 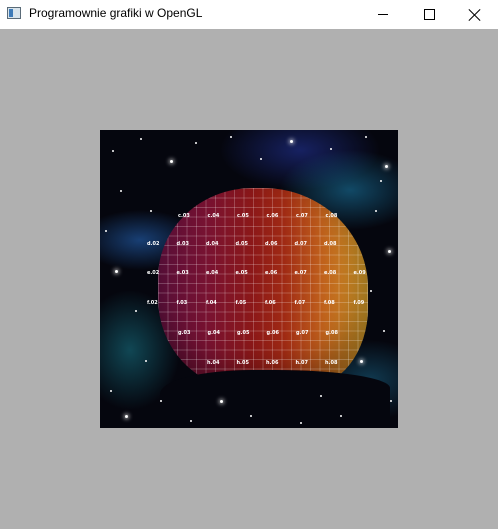 I want to click on grid-cell-label: d.08, so click(x=330, y=244).